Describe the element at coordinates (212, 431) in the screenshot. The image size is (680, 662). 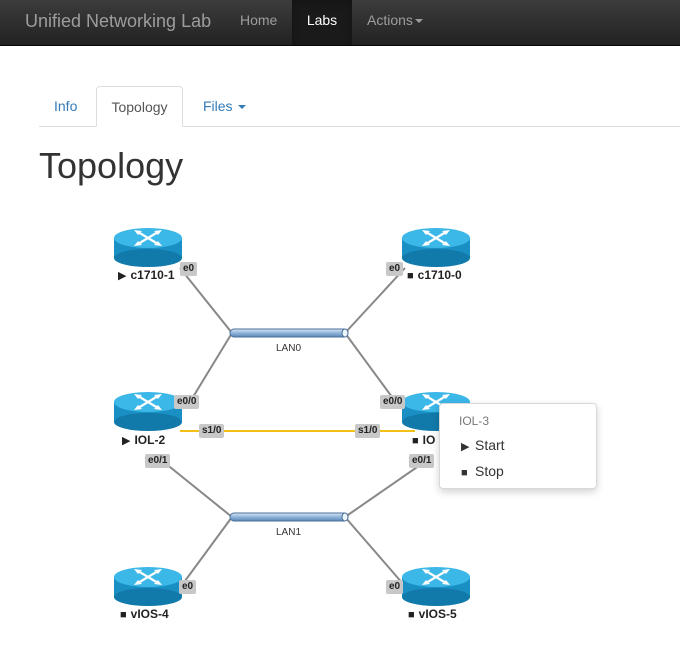
I see `iface-label-iol2-s10: s1/0` at that location.